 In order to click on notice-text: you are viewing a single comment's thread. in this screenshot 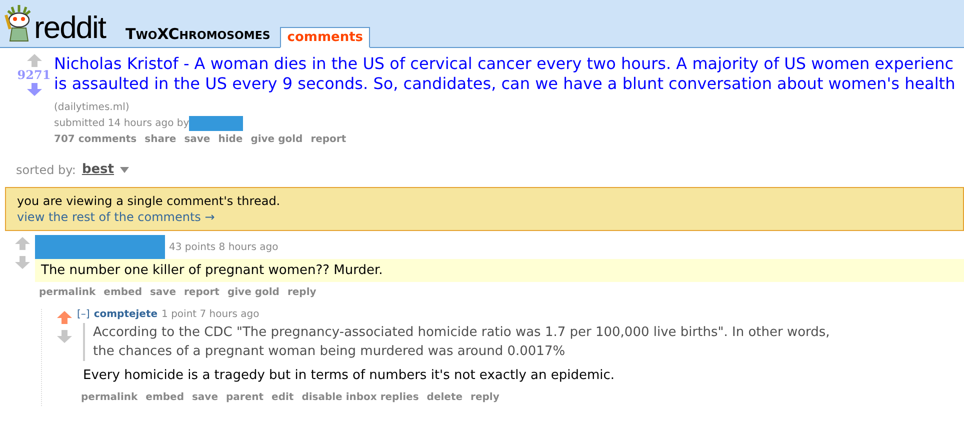, I will do `click(149, 201)`.